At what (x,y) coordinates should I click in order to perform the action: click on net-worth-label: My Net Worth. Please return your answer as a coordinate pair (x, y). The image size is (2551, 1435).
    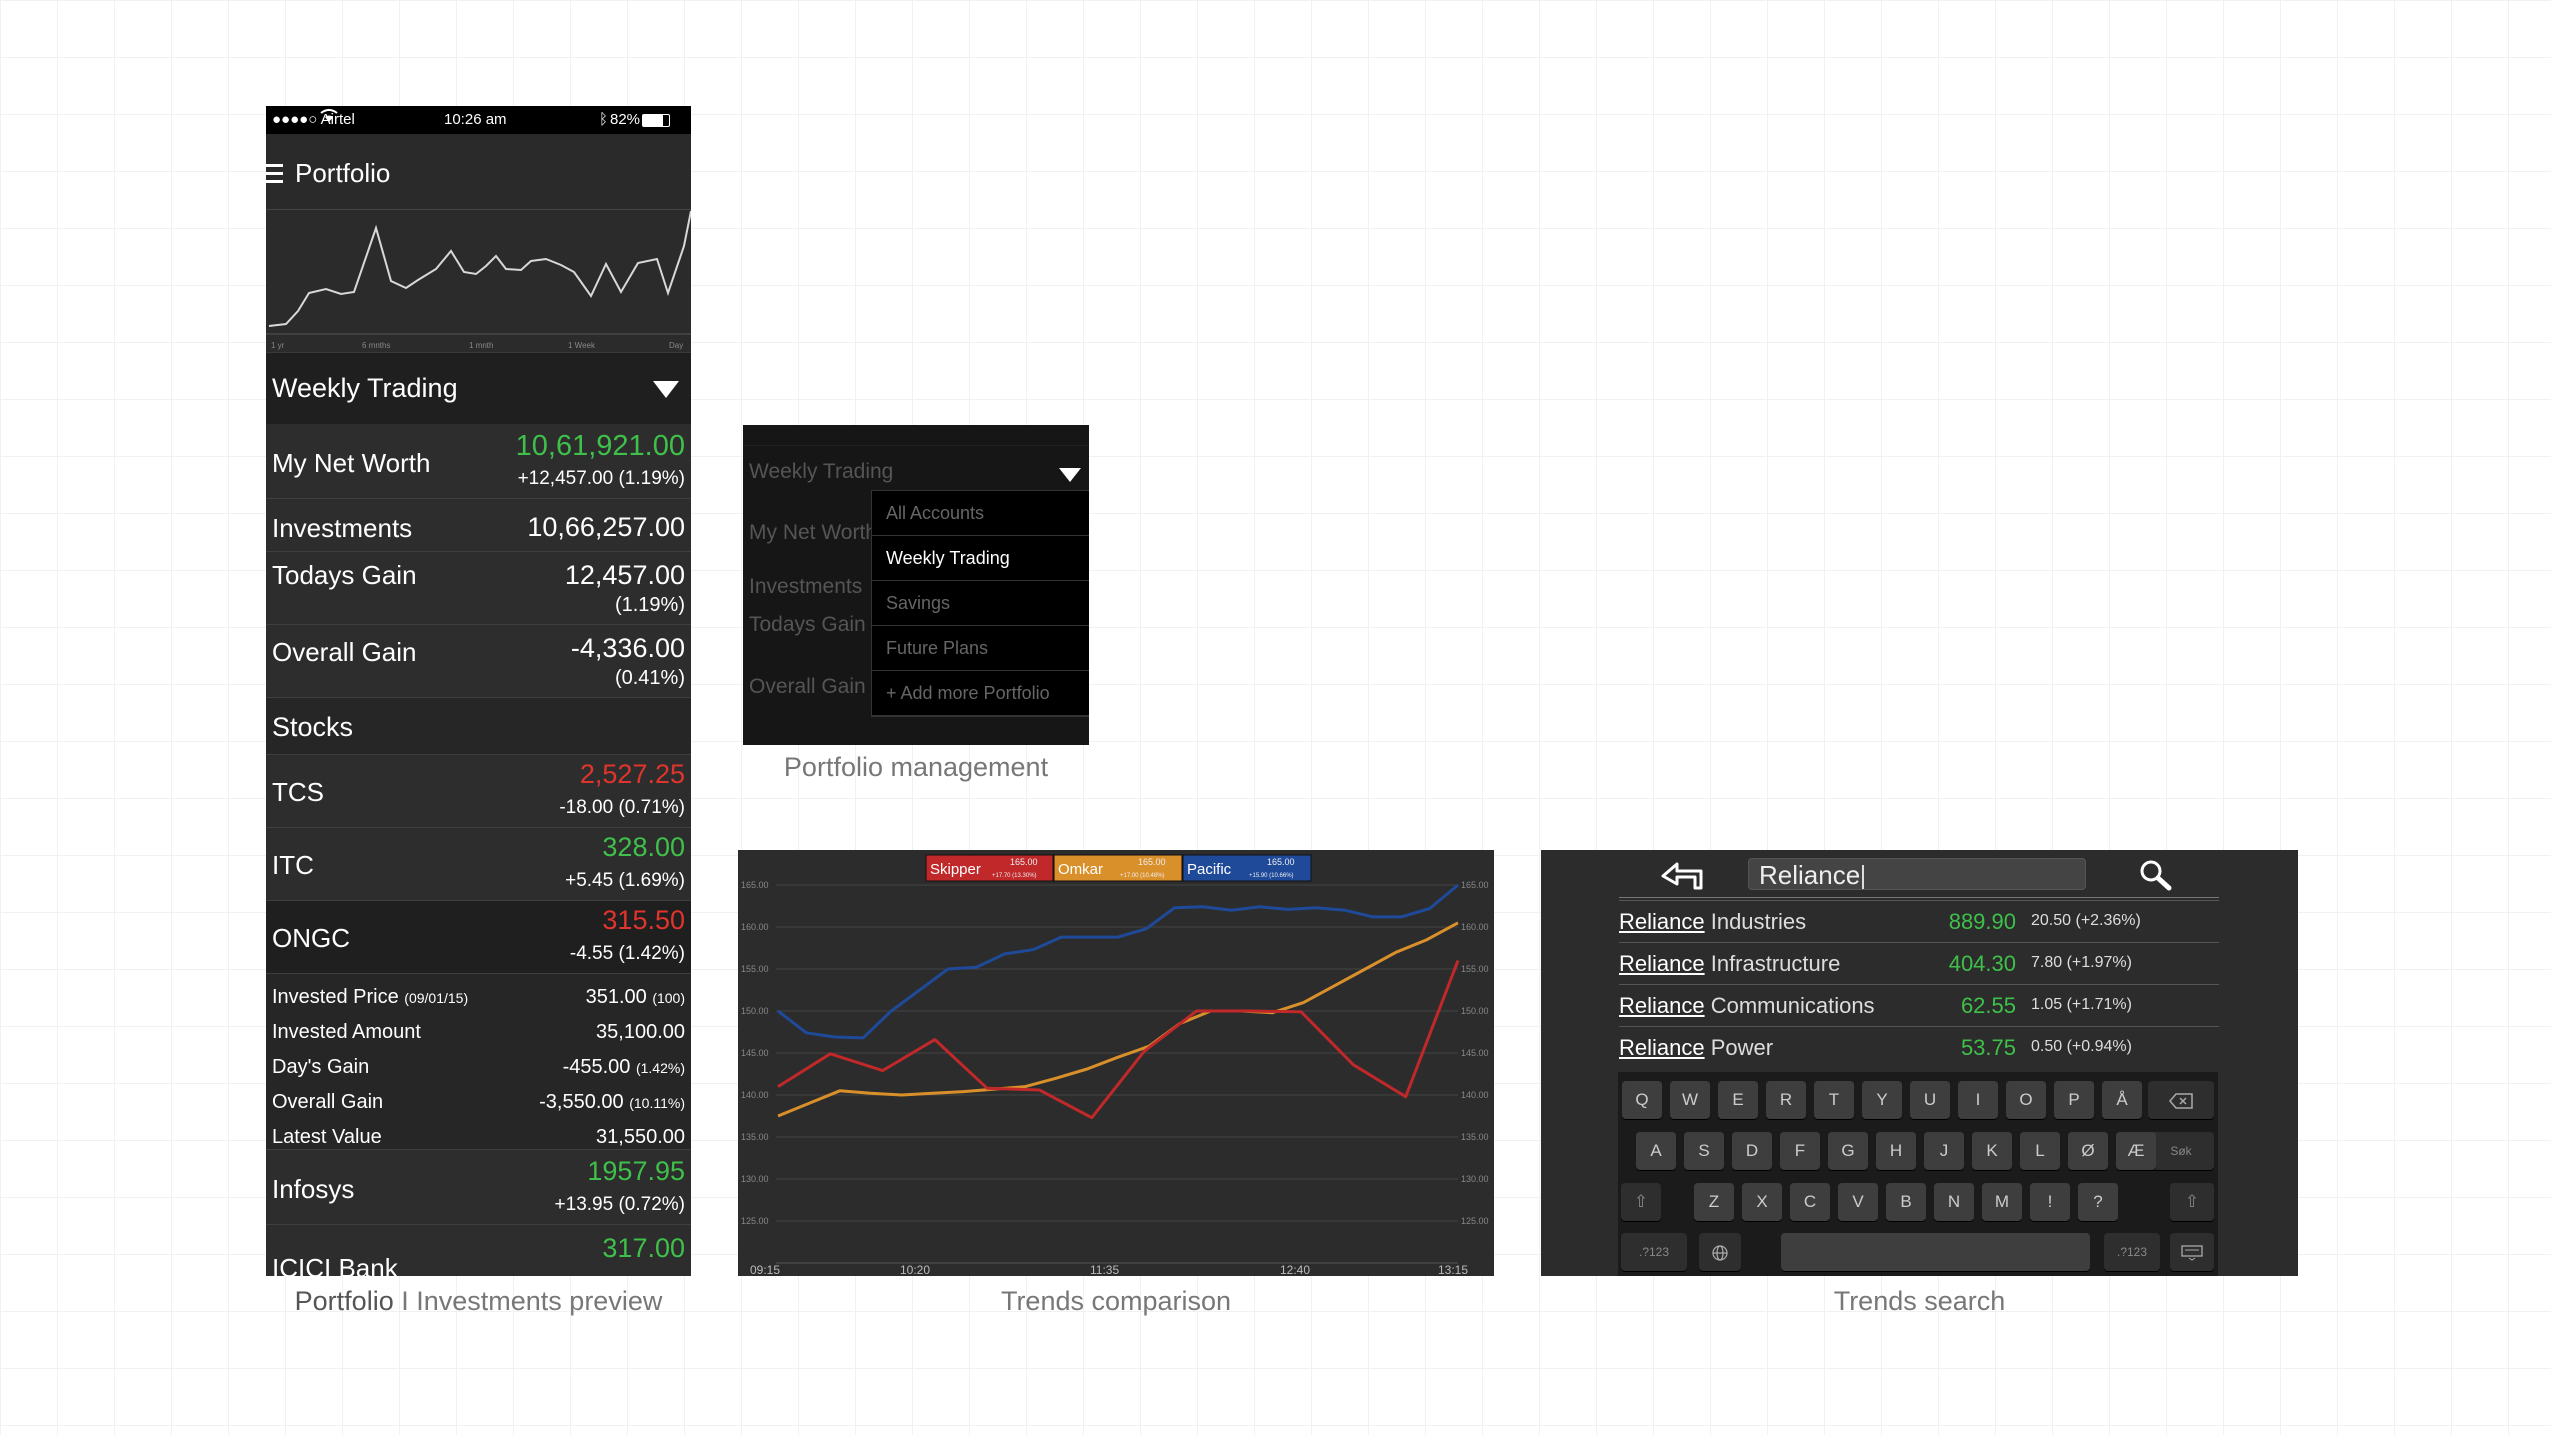
    Looking at the image, I should click on (351, 463).